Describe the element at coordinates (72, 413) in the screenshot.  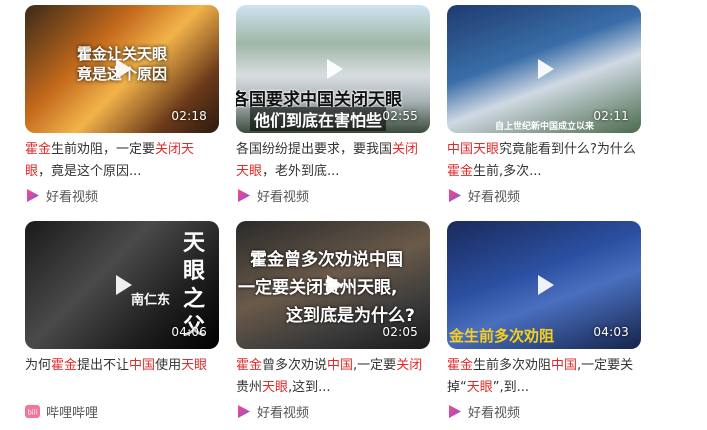
I see `source-label: 哔哩哔哩` at that location.